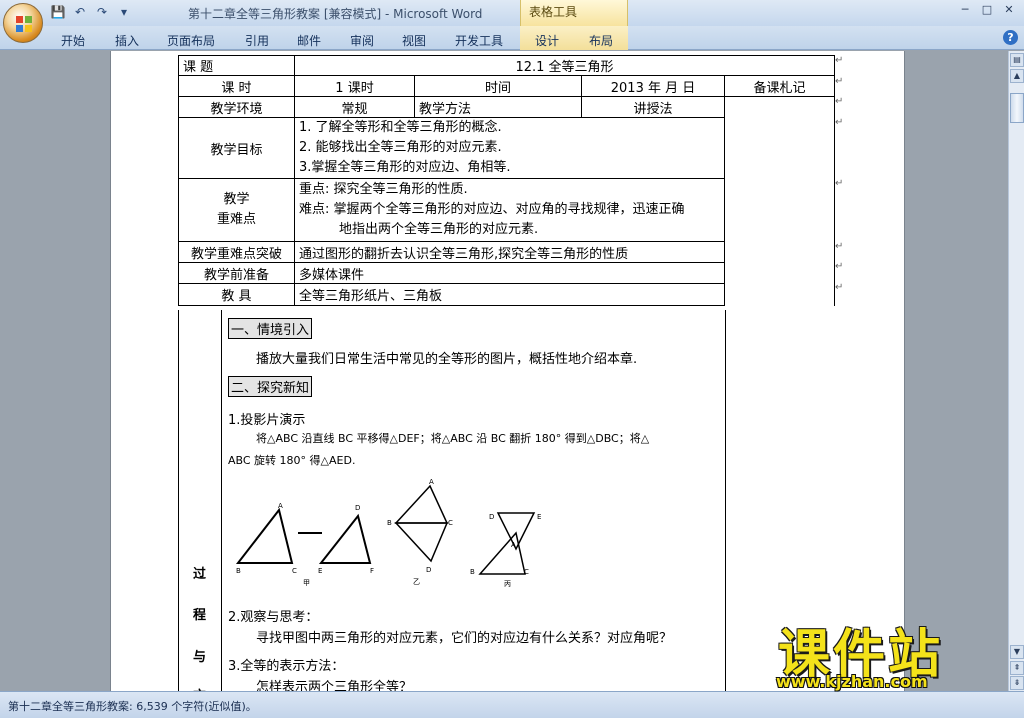 This screenshot has width=1024, height=718. I want to click on goal-3: 3.掌握全等三角形的对应边、角相等., so click(405, 167).